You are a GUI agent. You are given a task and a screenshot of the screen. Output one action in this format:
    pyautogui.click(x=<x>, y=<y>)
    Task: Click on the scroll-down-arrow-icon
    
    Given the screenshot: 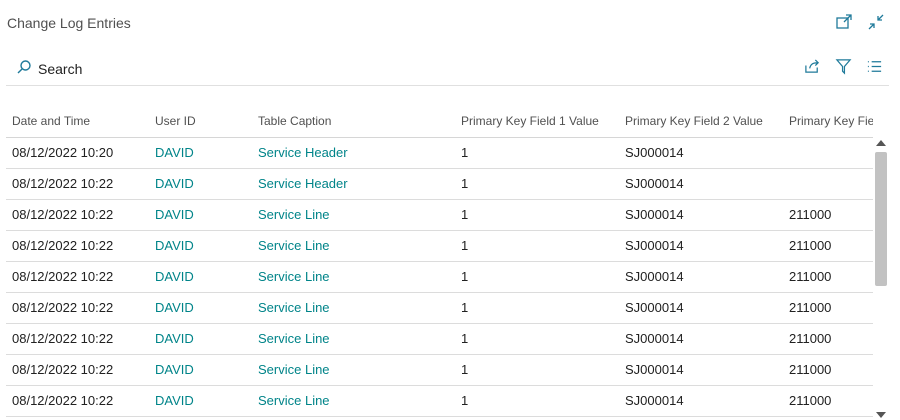 What is the action you would take?
    pyautogui.click(x=881, y=415)
    